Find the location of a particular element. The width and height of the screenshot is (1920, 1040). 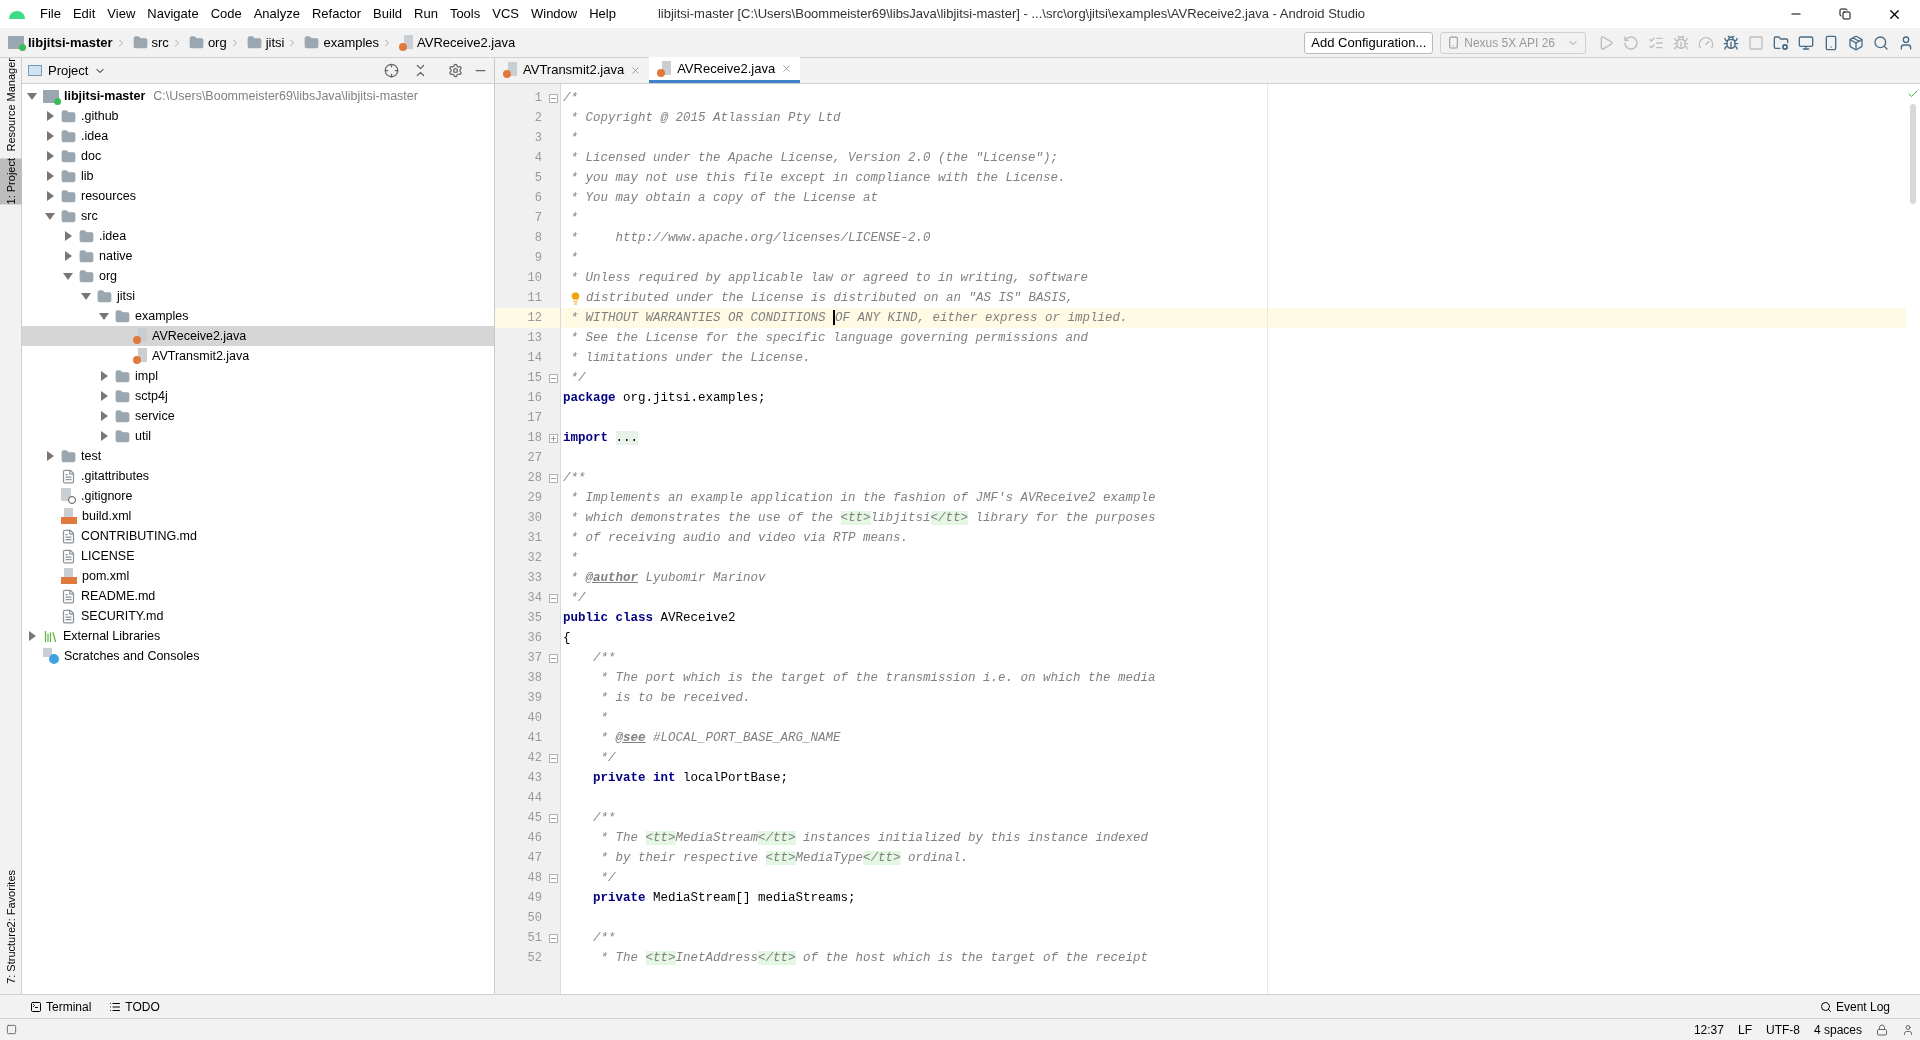

tree-item-label: org is located at coordinates (108, 276).